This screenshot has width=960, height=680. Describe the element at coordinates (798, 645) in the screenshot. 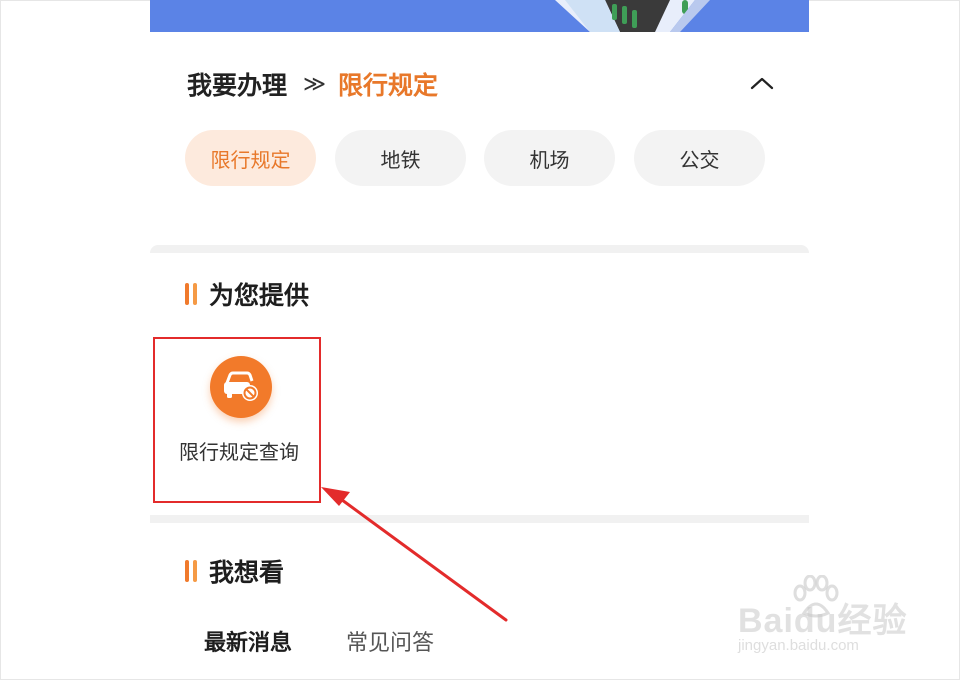

I see `watermark-url: jingyan.baidu.com` at that location.